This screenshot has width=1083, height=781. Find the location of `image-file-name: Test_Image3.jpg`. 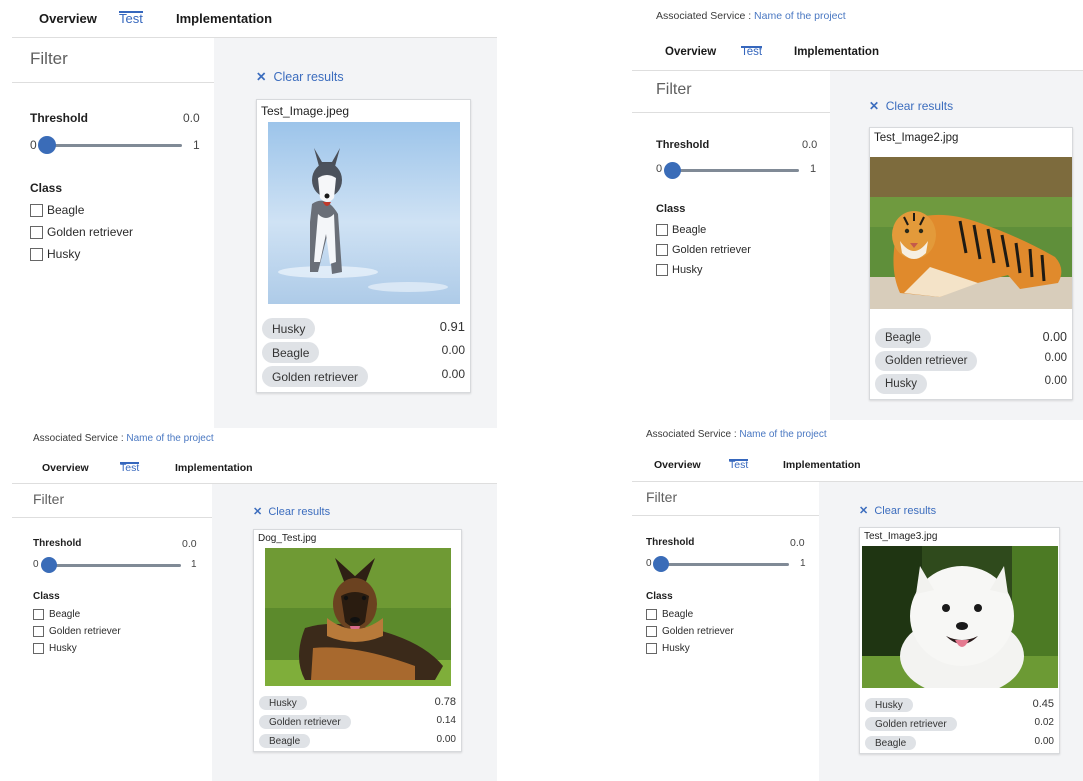

image-file-name: Test_Image3.jpg is located at coordinates (901, 536).